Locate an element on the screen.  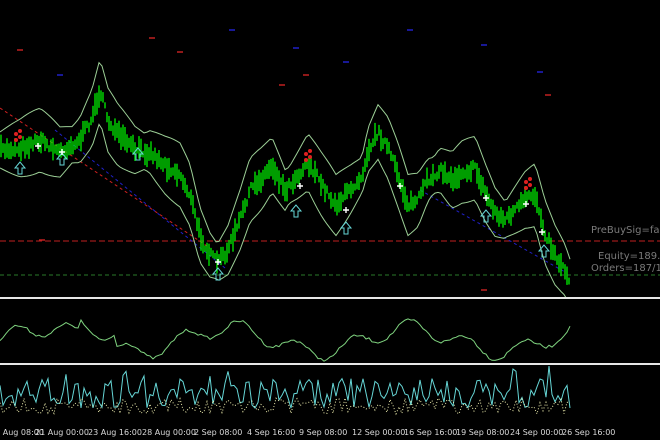
volume-chart is located at coordinates (330, 396).